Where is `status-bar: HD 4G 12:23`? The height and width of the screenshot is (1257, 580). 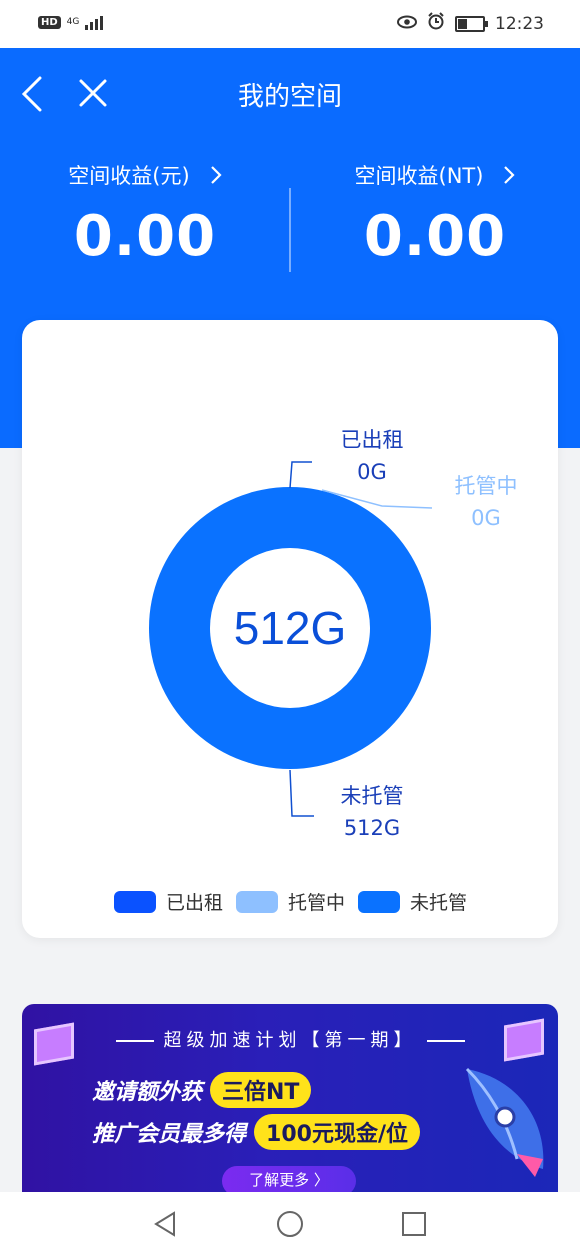
status-bar: HD 4G 12:23 is located at coordinates (290, 24).